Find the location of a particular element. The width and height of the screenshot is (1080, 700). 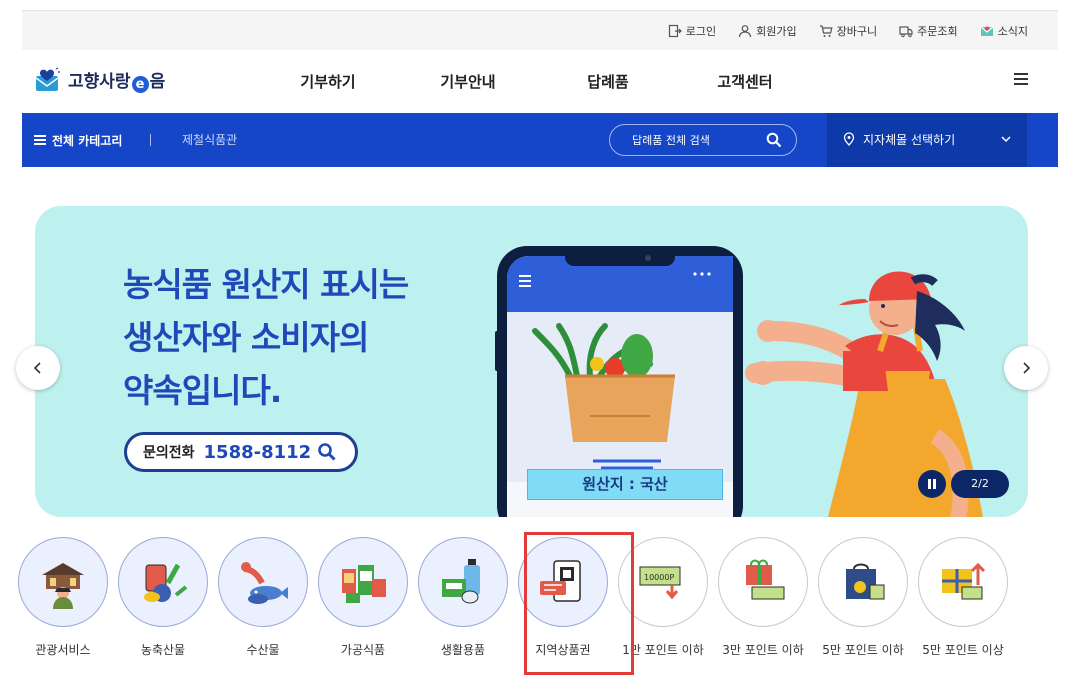

banner-prev-button is located at coordinates (38, 368).